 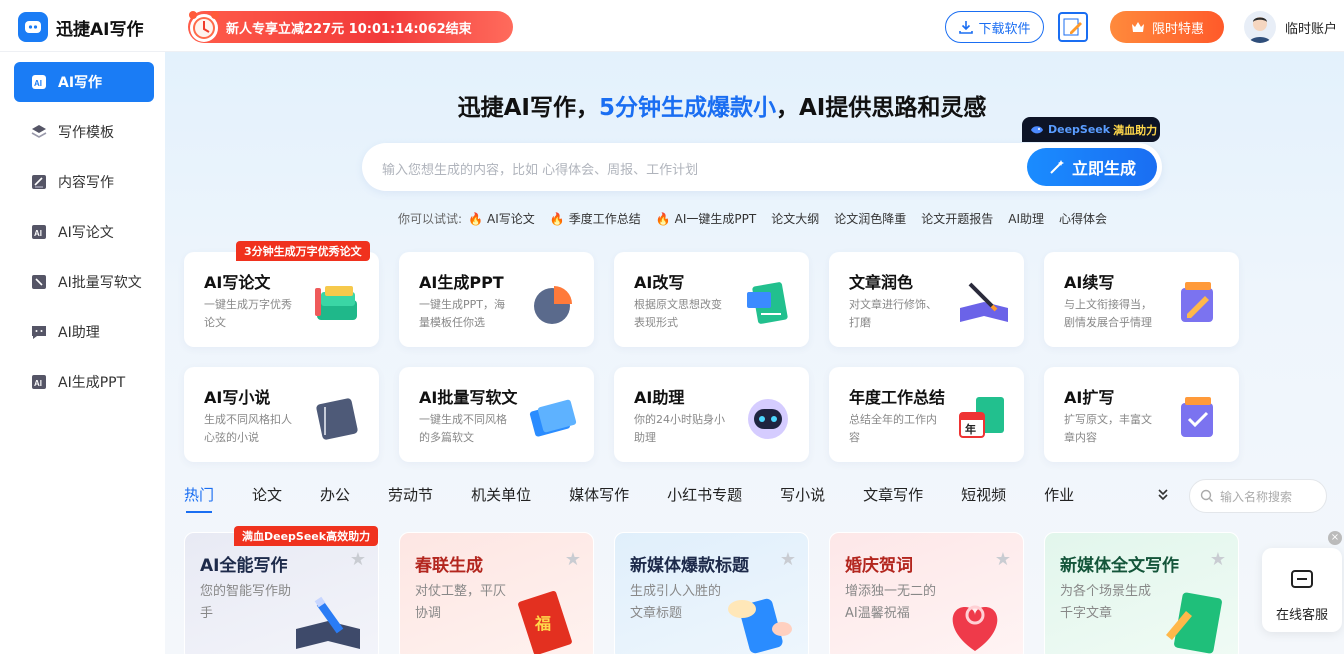 I want to click on close-icon: ×, so click(x=1335, y=538).